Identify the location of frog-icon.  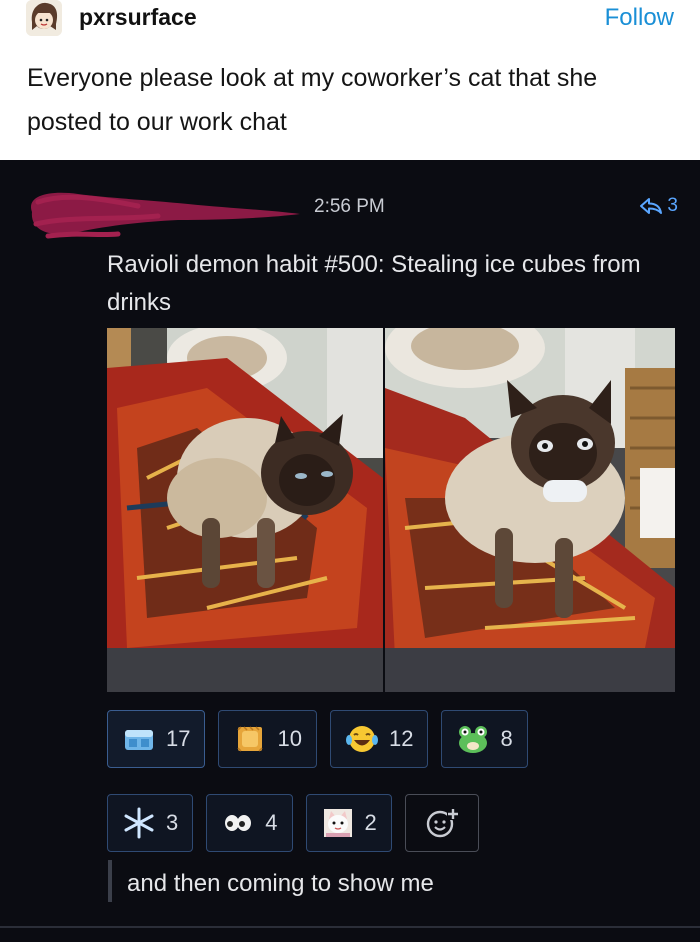
(473, 739).